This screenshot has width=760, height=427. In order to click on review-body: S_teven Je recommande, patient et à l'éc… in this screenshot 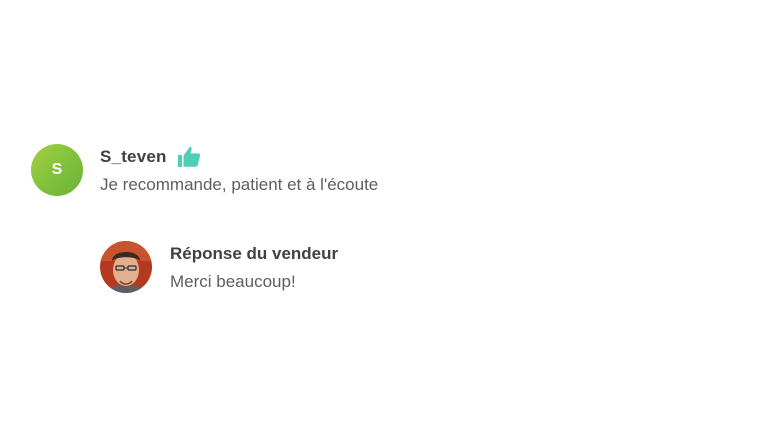, I will do `click(410, 169)`.